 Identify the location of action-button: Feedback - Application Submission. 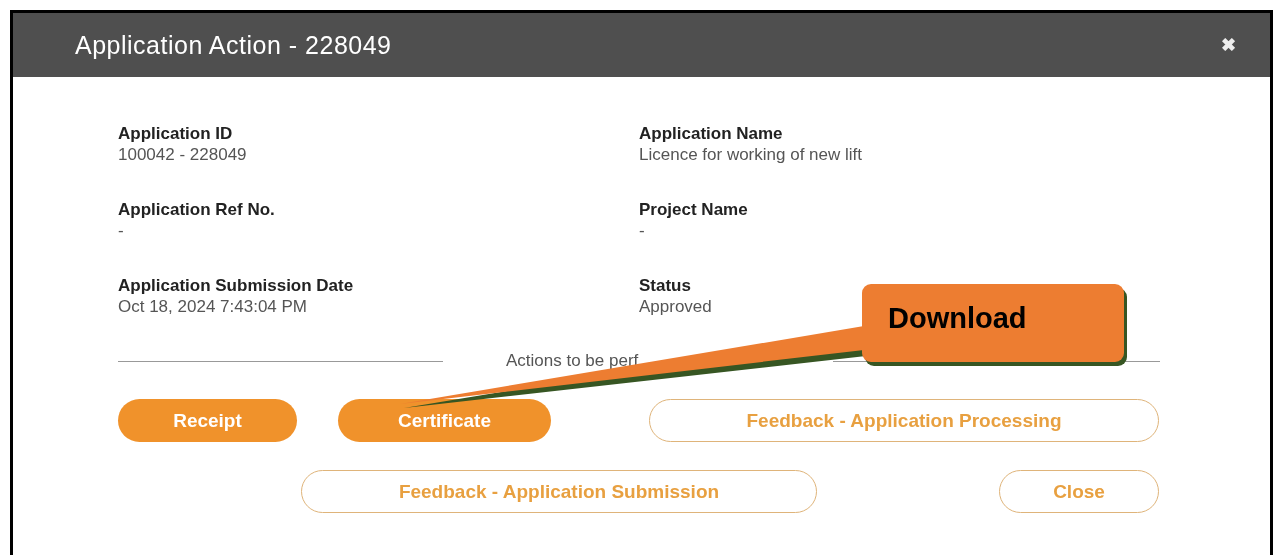
(559, 491).